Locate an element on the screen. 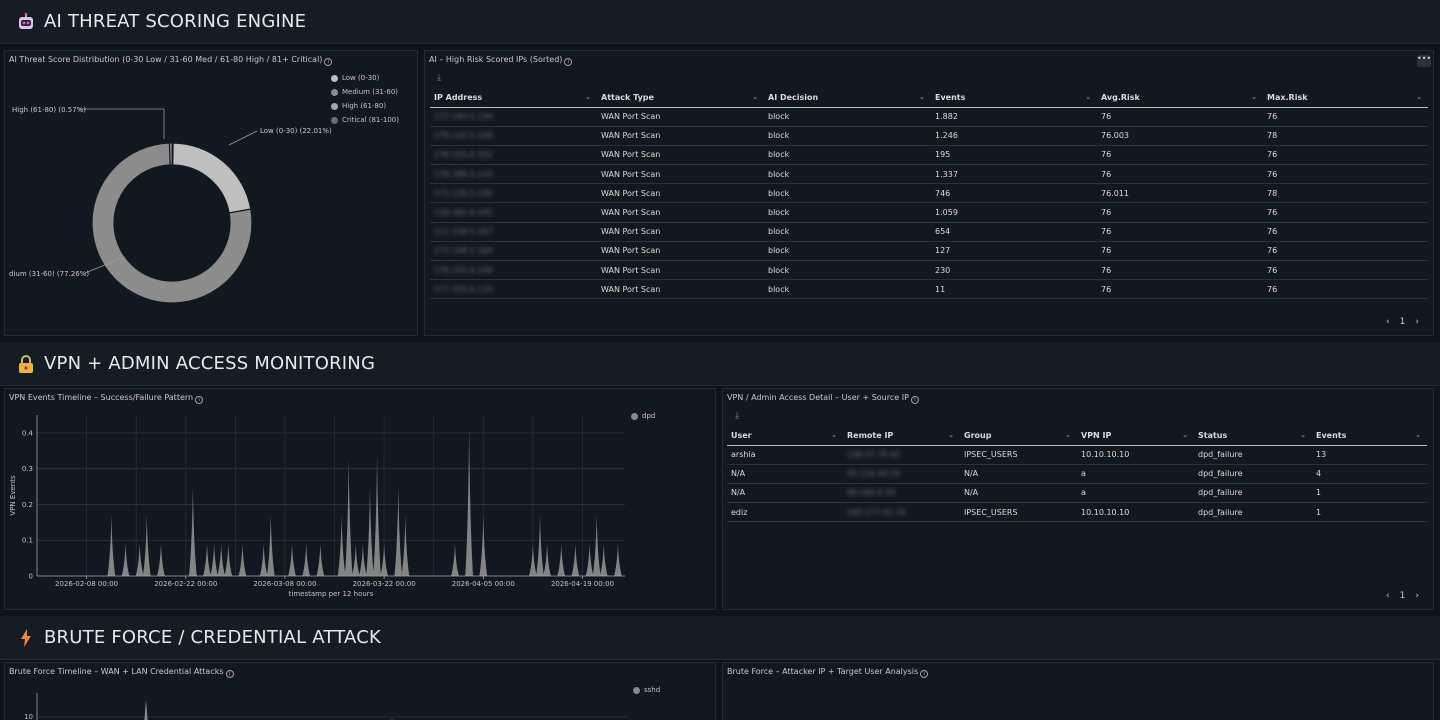 Image resolution: width=1440 pixels, height=720 pixels. column-header-user: User ⌄ is located at coordinates (785, 436).